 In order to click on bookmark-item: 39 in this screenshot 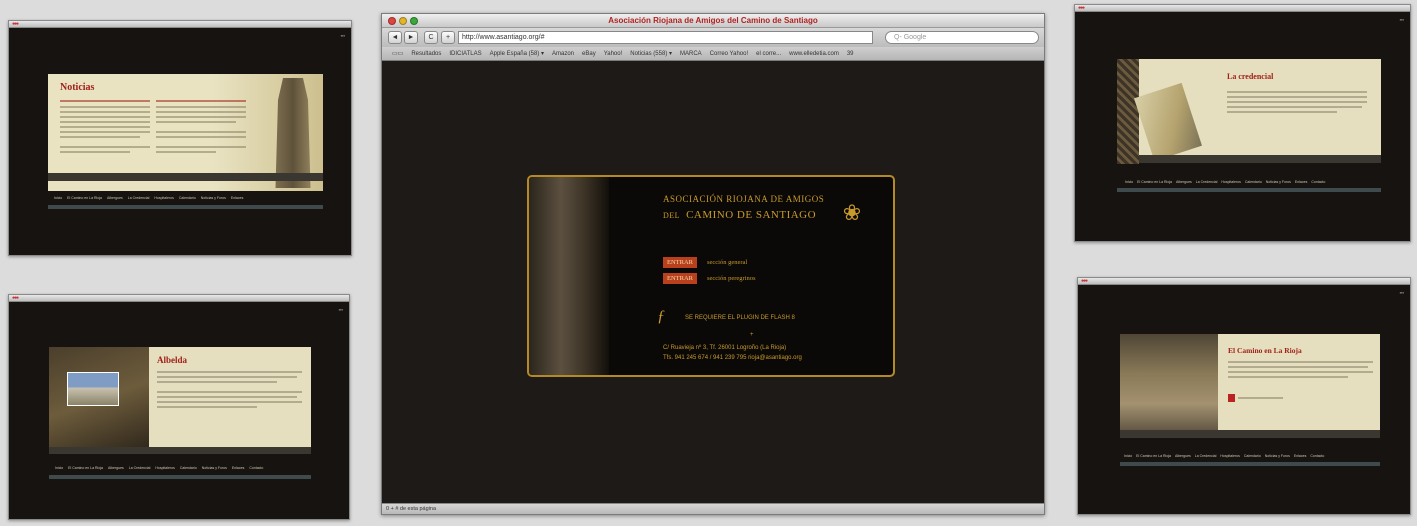, I will do `click(850, 54)`.